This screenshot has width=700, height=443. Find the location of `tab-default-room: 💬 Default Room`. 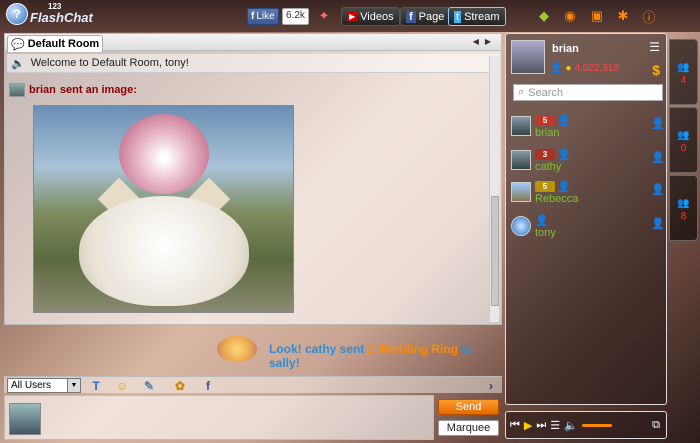

tab-default-room: 💬 Default Room is located at coordinates (55, 43).